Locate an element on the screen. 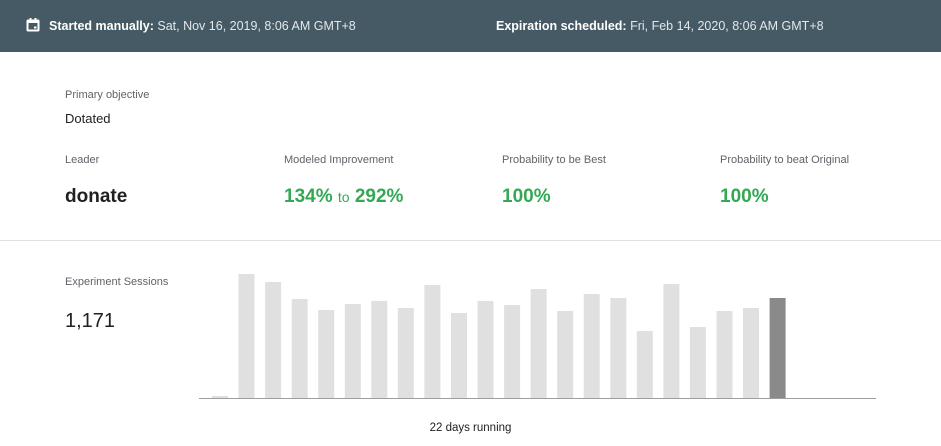 This screenshot has width=941, height=446. leader-label: Leader is located at coordinates (82, 160).